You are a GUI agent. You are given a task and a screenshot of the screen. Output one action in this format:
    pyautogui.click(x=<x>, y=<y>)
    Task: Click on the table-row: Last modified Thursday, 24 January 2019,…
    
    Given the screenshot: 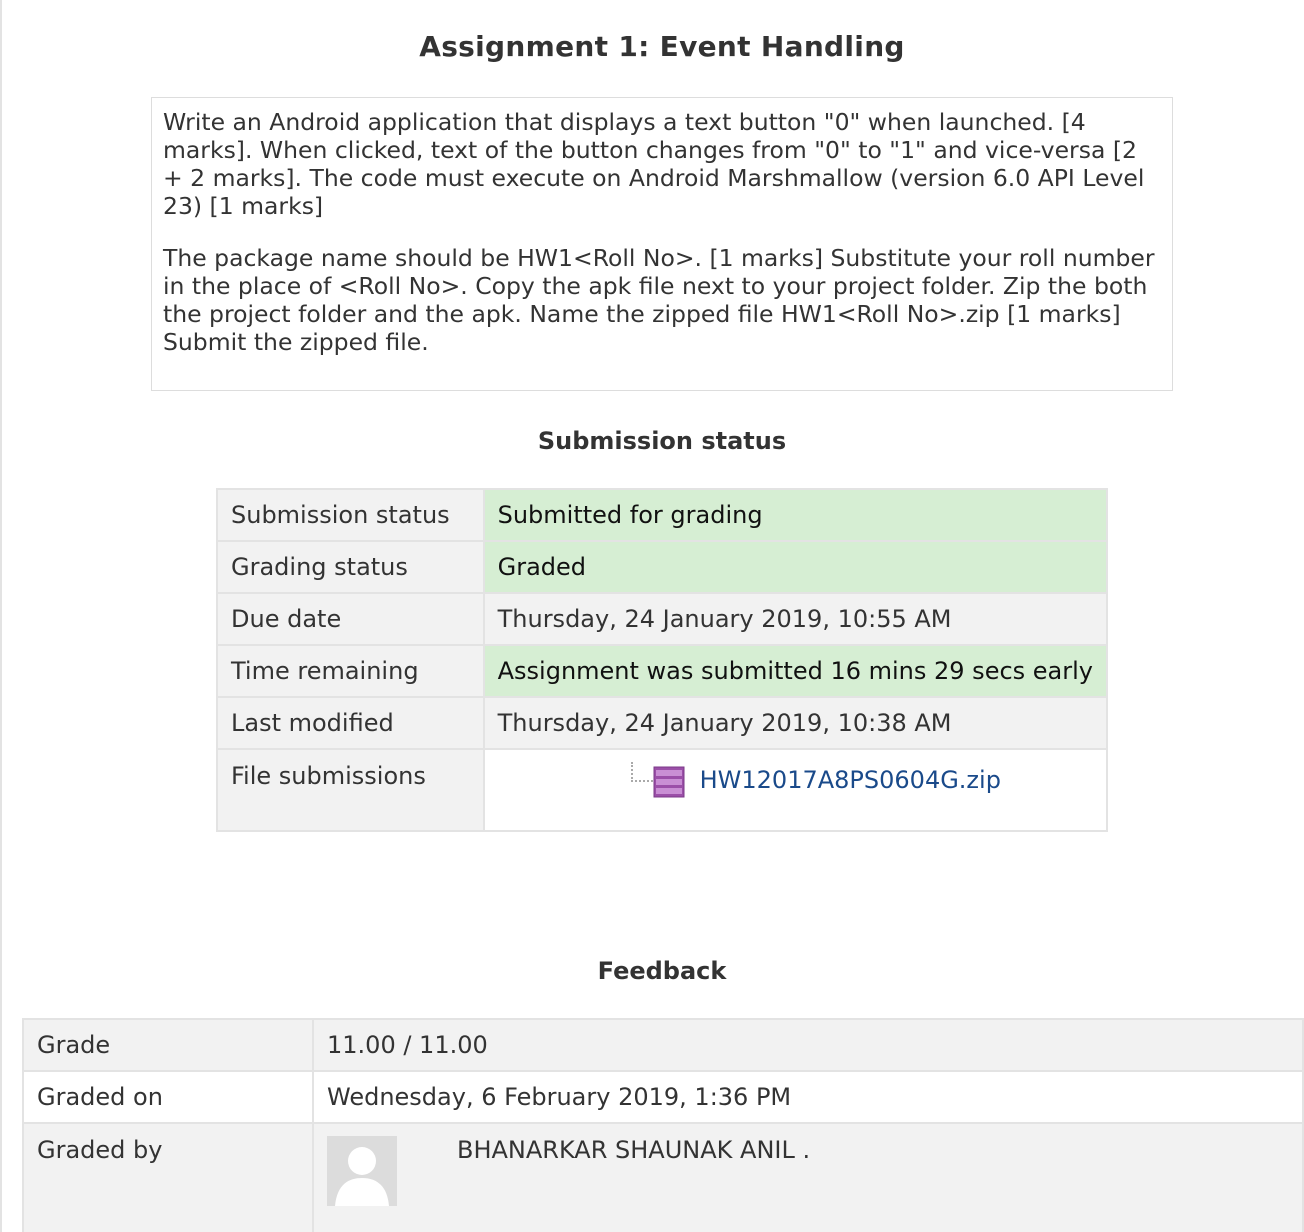 What is the action you would take?
    pyautogui.click(x=662, y=723)
    